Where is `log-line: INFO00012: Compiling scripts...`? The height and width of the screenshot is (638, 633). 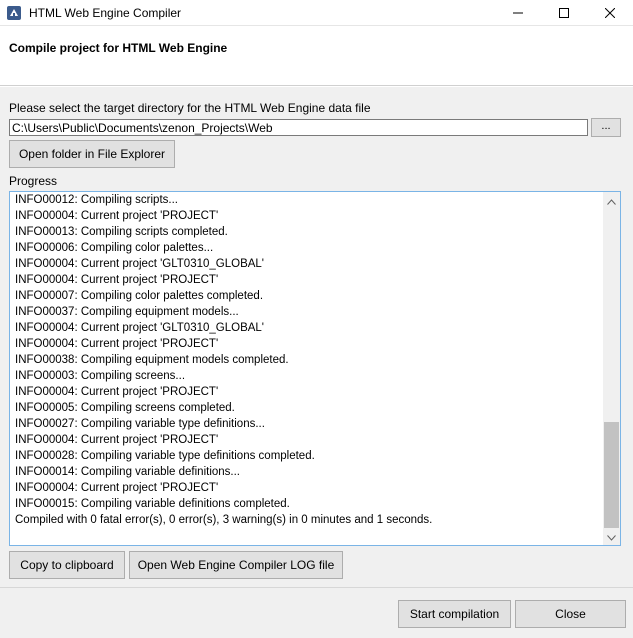 log-line: INFO00012: Compiling scripts... is located at coordinates (96, 200).